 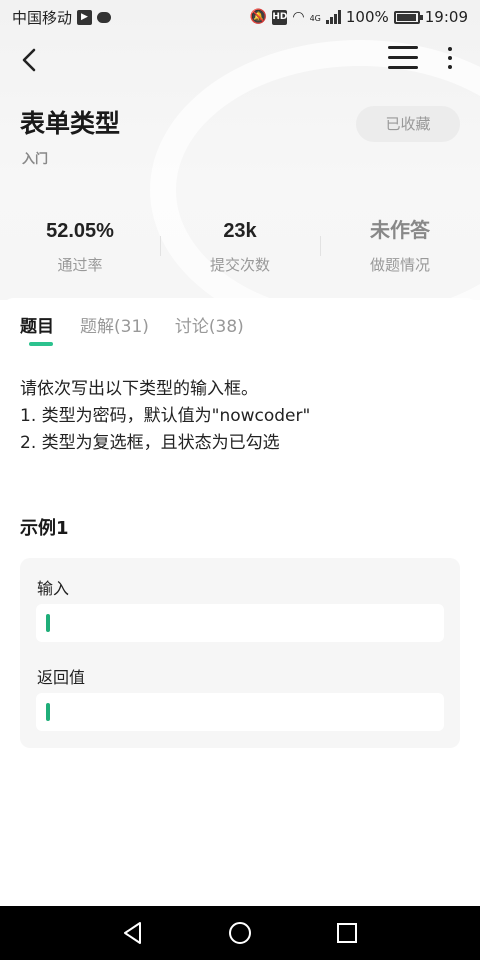 What do you see at coordinates (400, 231) in the screenshot?
I see `stat-value: 未作答` at bounding box center [400, 231].